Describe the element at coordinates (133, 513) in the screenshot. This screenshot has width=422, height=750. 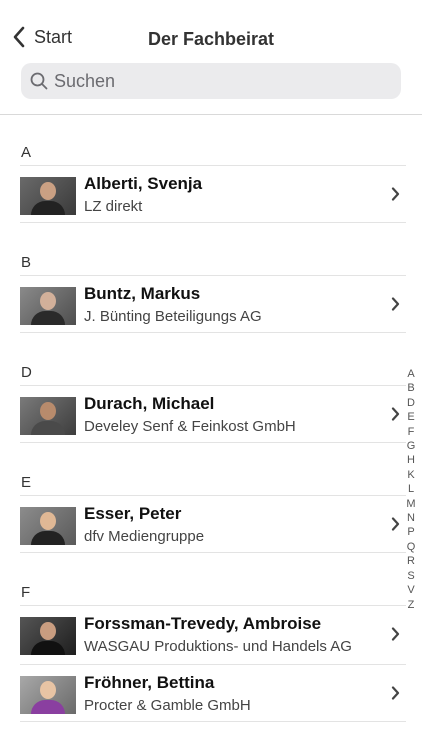
I see `person-name: Esser, Peter` at that location.